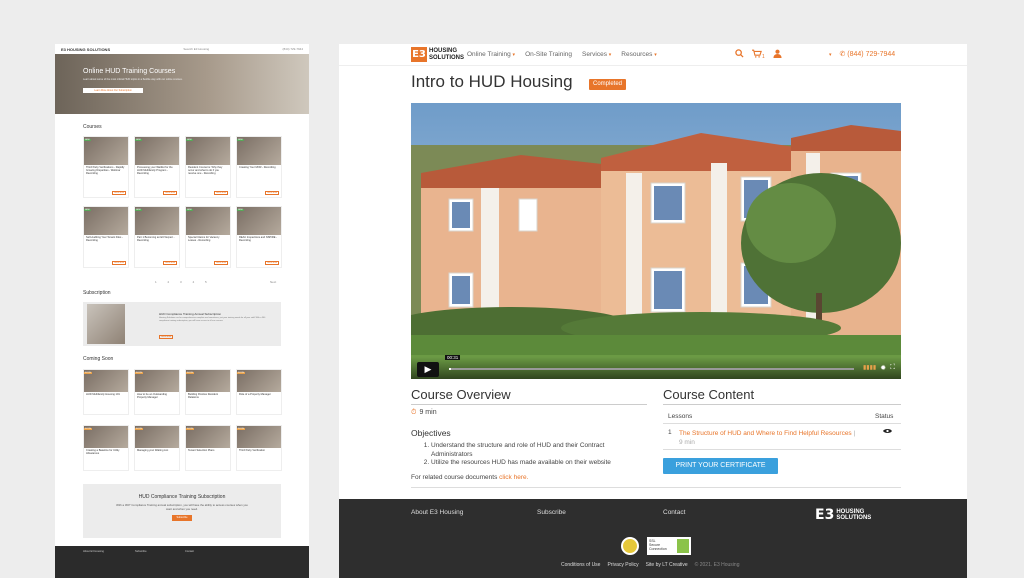 This screenshot has width=1024, height=578. What do you see at coordinates (182, 518) in the screenshot?
I see `mini-cta-button: Subscribe` at bounding box center [182, 518].